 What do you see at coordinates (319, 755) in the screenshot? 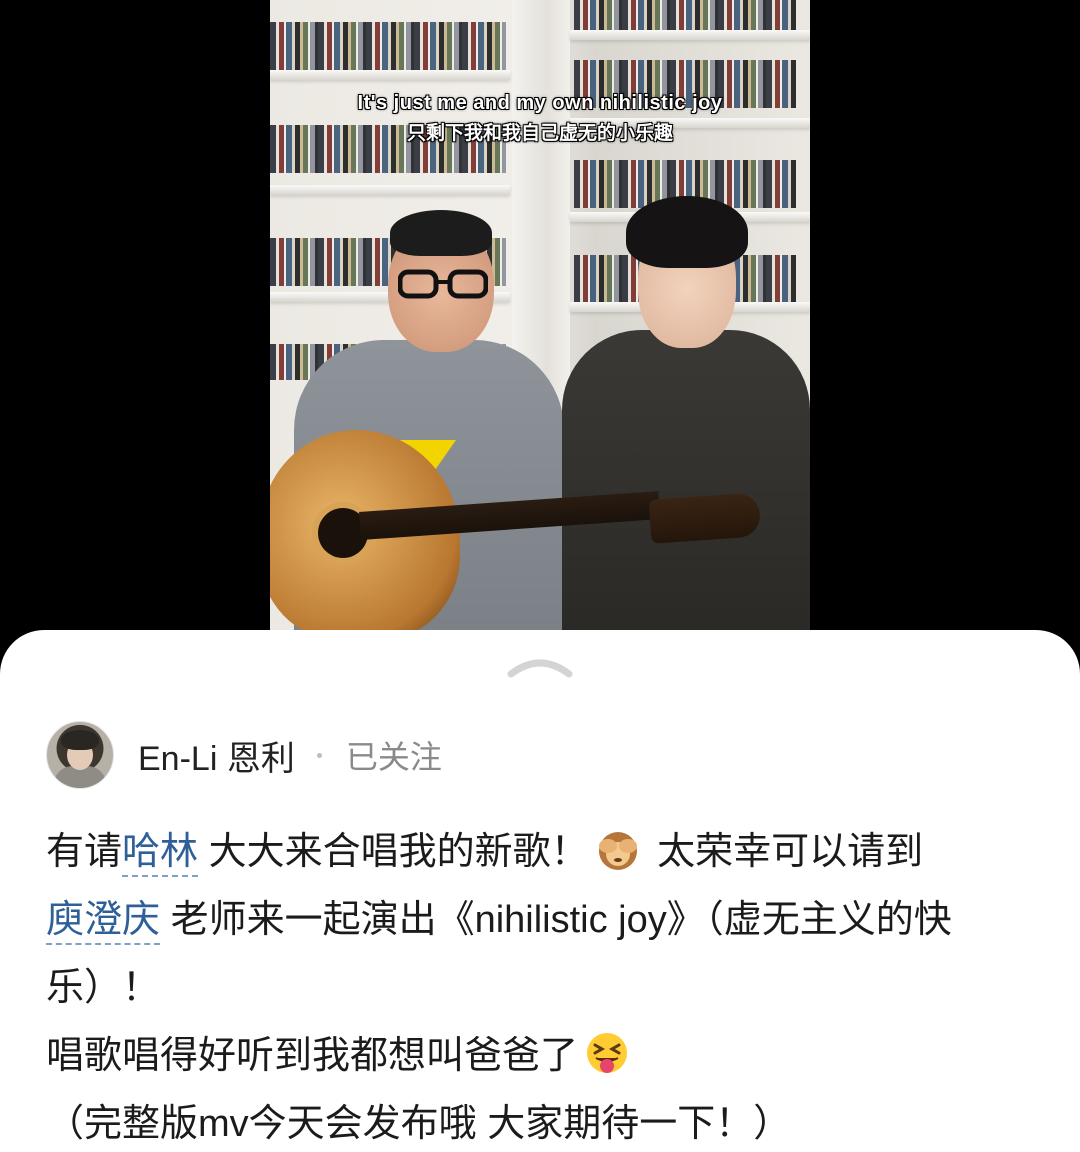
I see `separator-dot` at bounding box center [319, 755].